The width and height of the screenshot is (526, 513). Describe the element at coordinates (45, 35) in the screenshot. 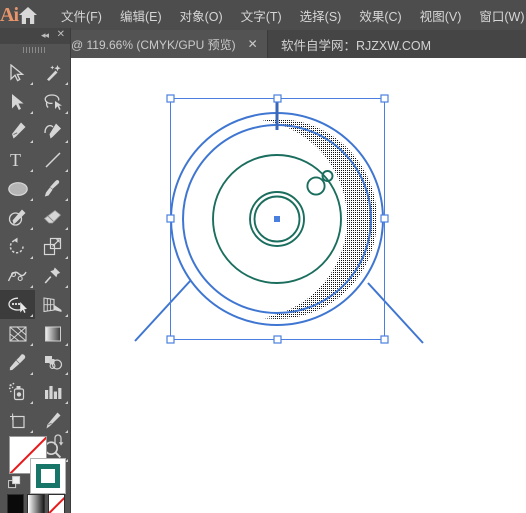

I see `collapse-icon: ◂◂` at that location.